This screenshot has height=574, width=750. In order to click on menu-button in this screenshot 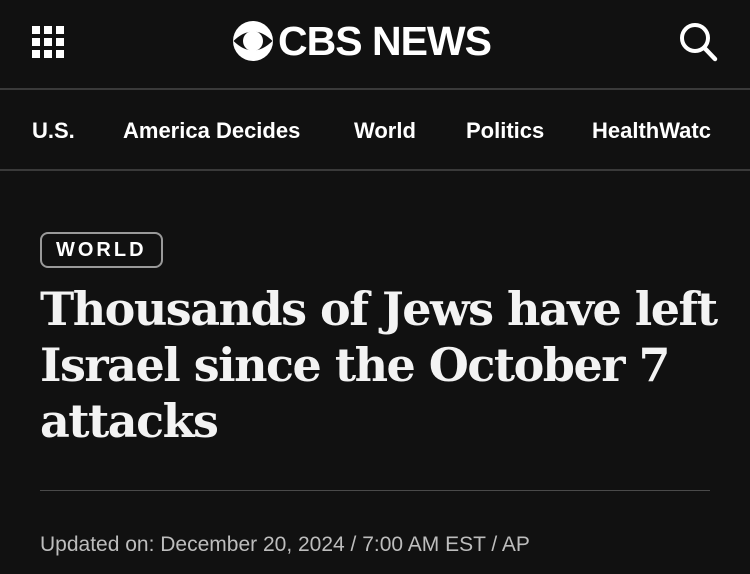, I will do `click(48, 42)`.